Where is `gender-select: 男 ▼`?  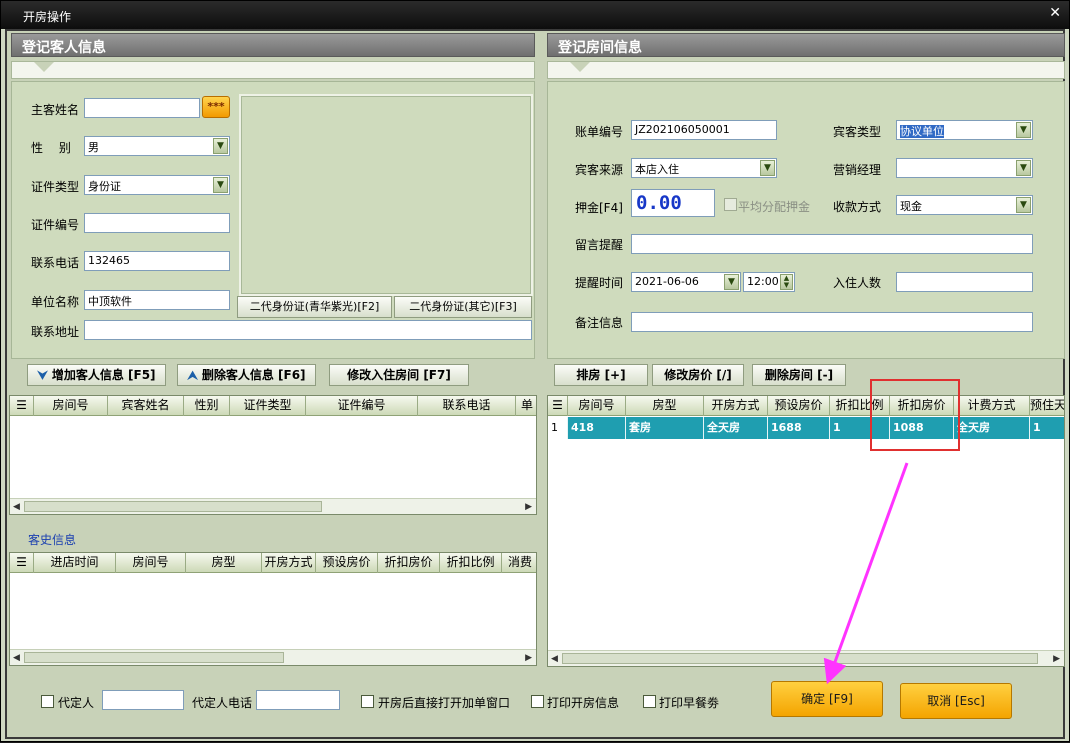
gender-select: 男 ▼ is located at coordinates (157, 146).